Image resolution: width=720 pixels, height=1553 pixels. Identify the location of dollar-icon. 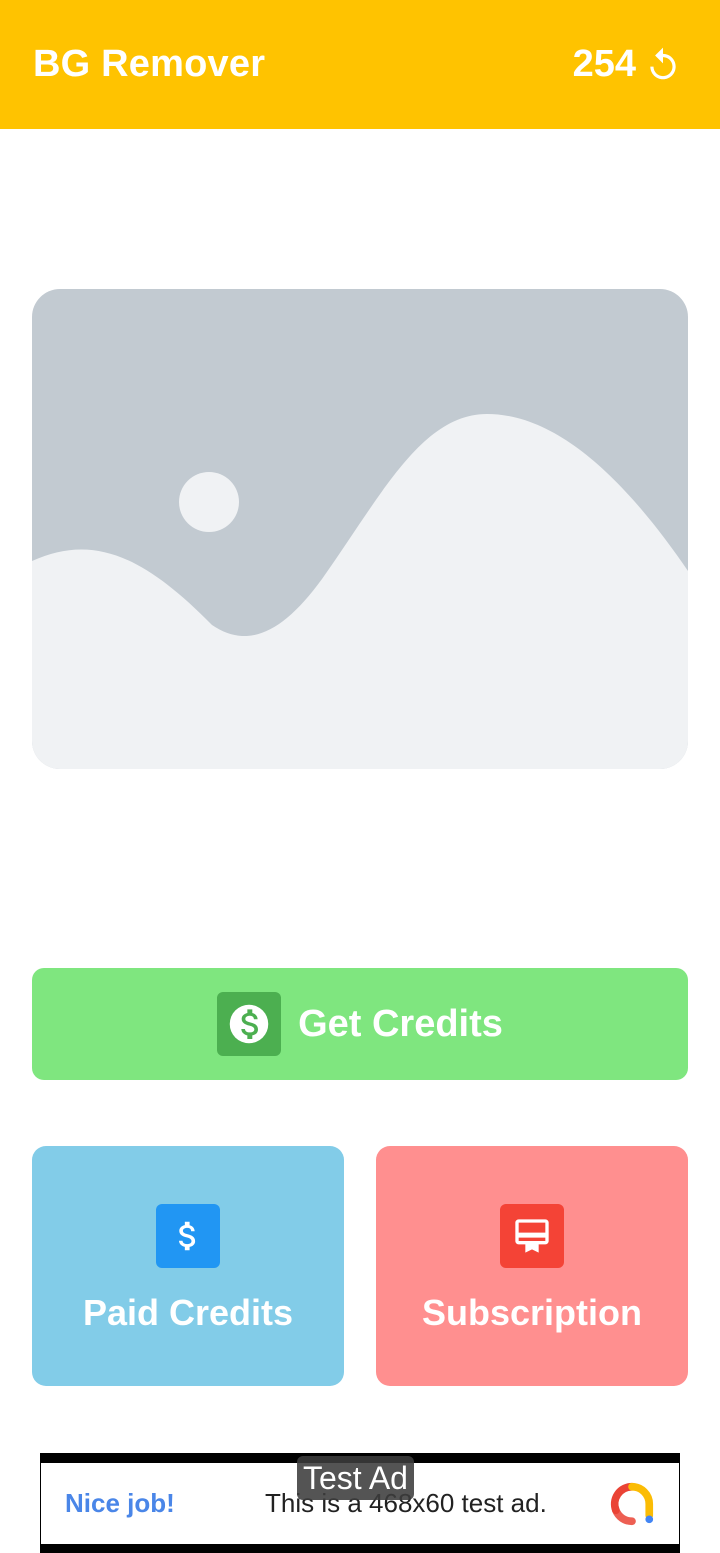
(188, 1236).